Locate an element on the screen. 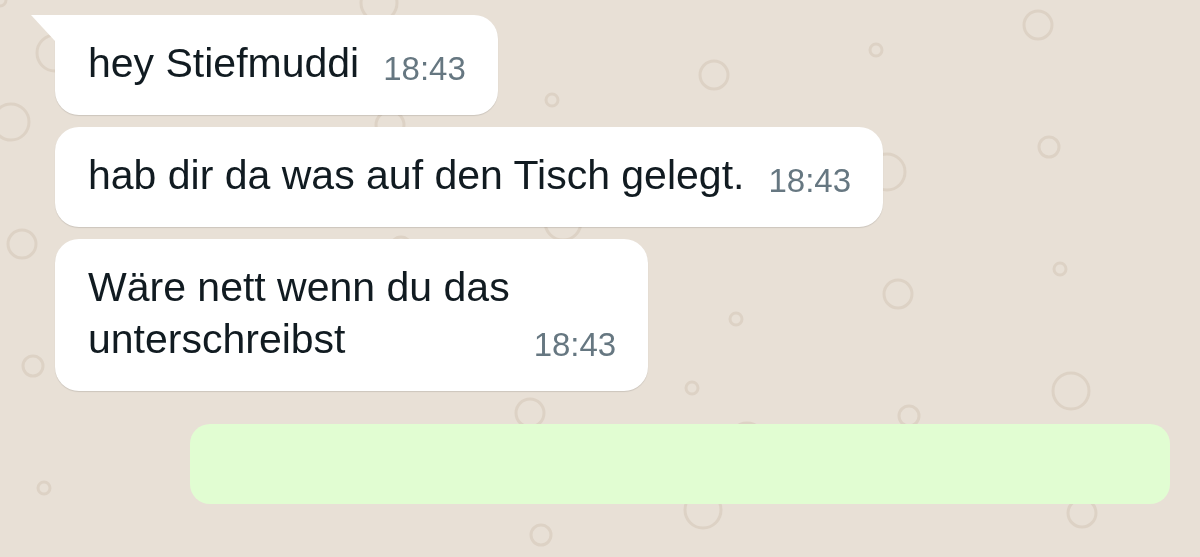 The image size is (1200, 557). message-text: hey Stiefmuddi is located at coordinates (224, 63).